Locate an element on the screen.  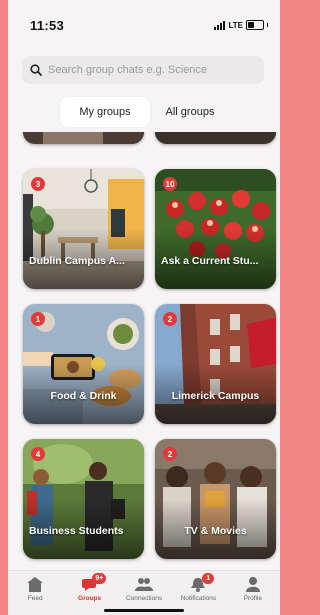
group-card-limerick-campus: 2 Limerick Campus is located at coordinates (215, 364).